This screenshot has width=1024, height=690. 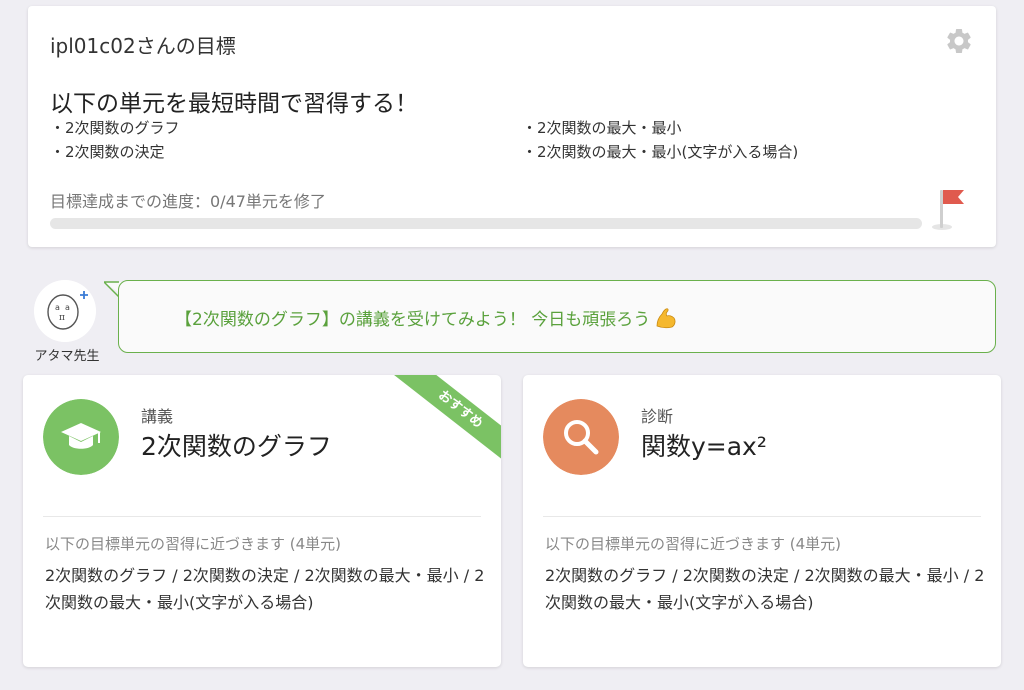 What do you see at coordinates (236, 446) in the screenshot?
I see `card-title: 2次関数のグラフ` at bounding box center [236, 446].